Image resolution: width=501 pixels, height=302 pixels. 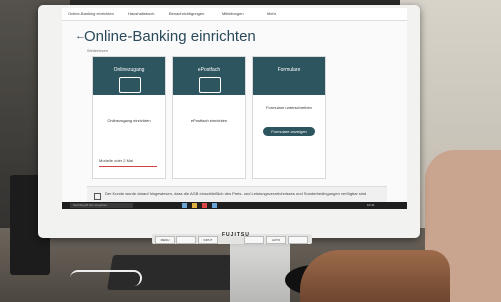 What do you see at coordinates (97, 50) in the screenshot?
I see `page-subtitle: Weiterlesen` at bounding box center [97, 50].